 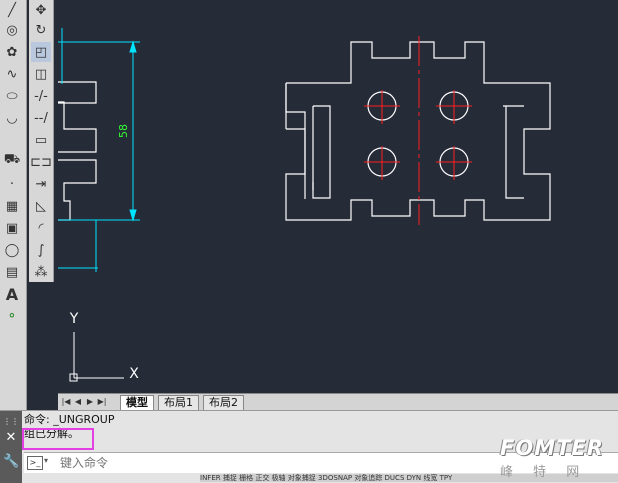 I want to click on dimension-text: 58, so click(x=123, y=131).